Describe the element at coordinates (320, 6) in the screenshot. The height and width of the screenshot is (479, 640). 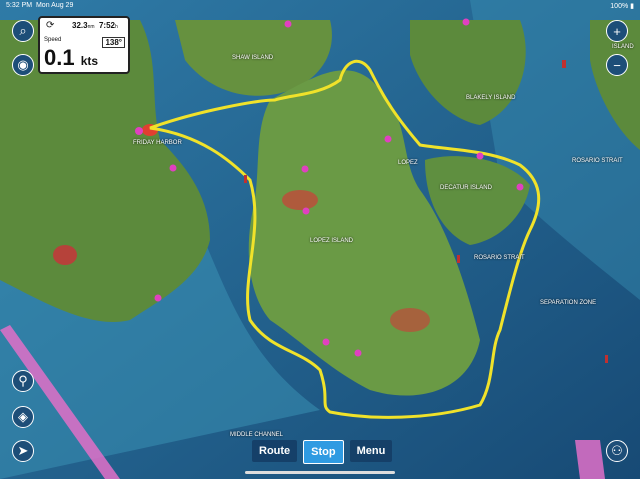
I see `status-bar: 5:32 PM Mon Aug 29 100% ▮` at that location.